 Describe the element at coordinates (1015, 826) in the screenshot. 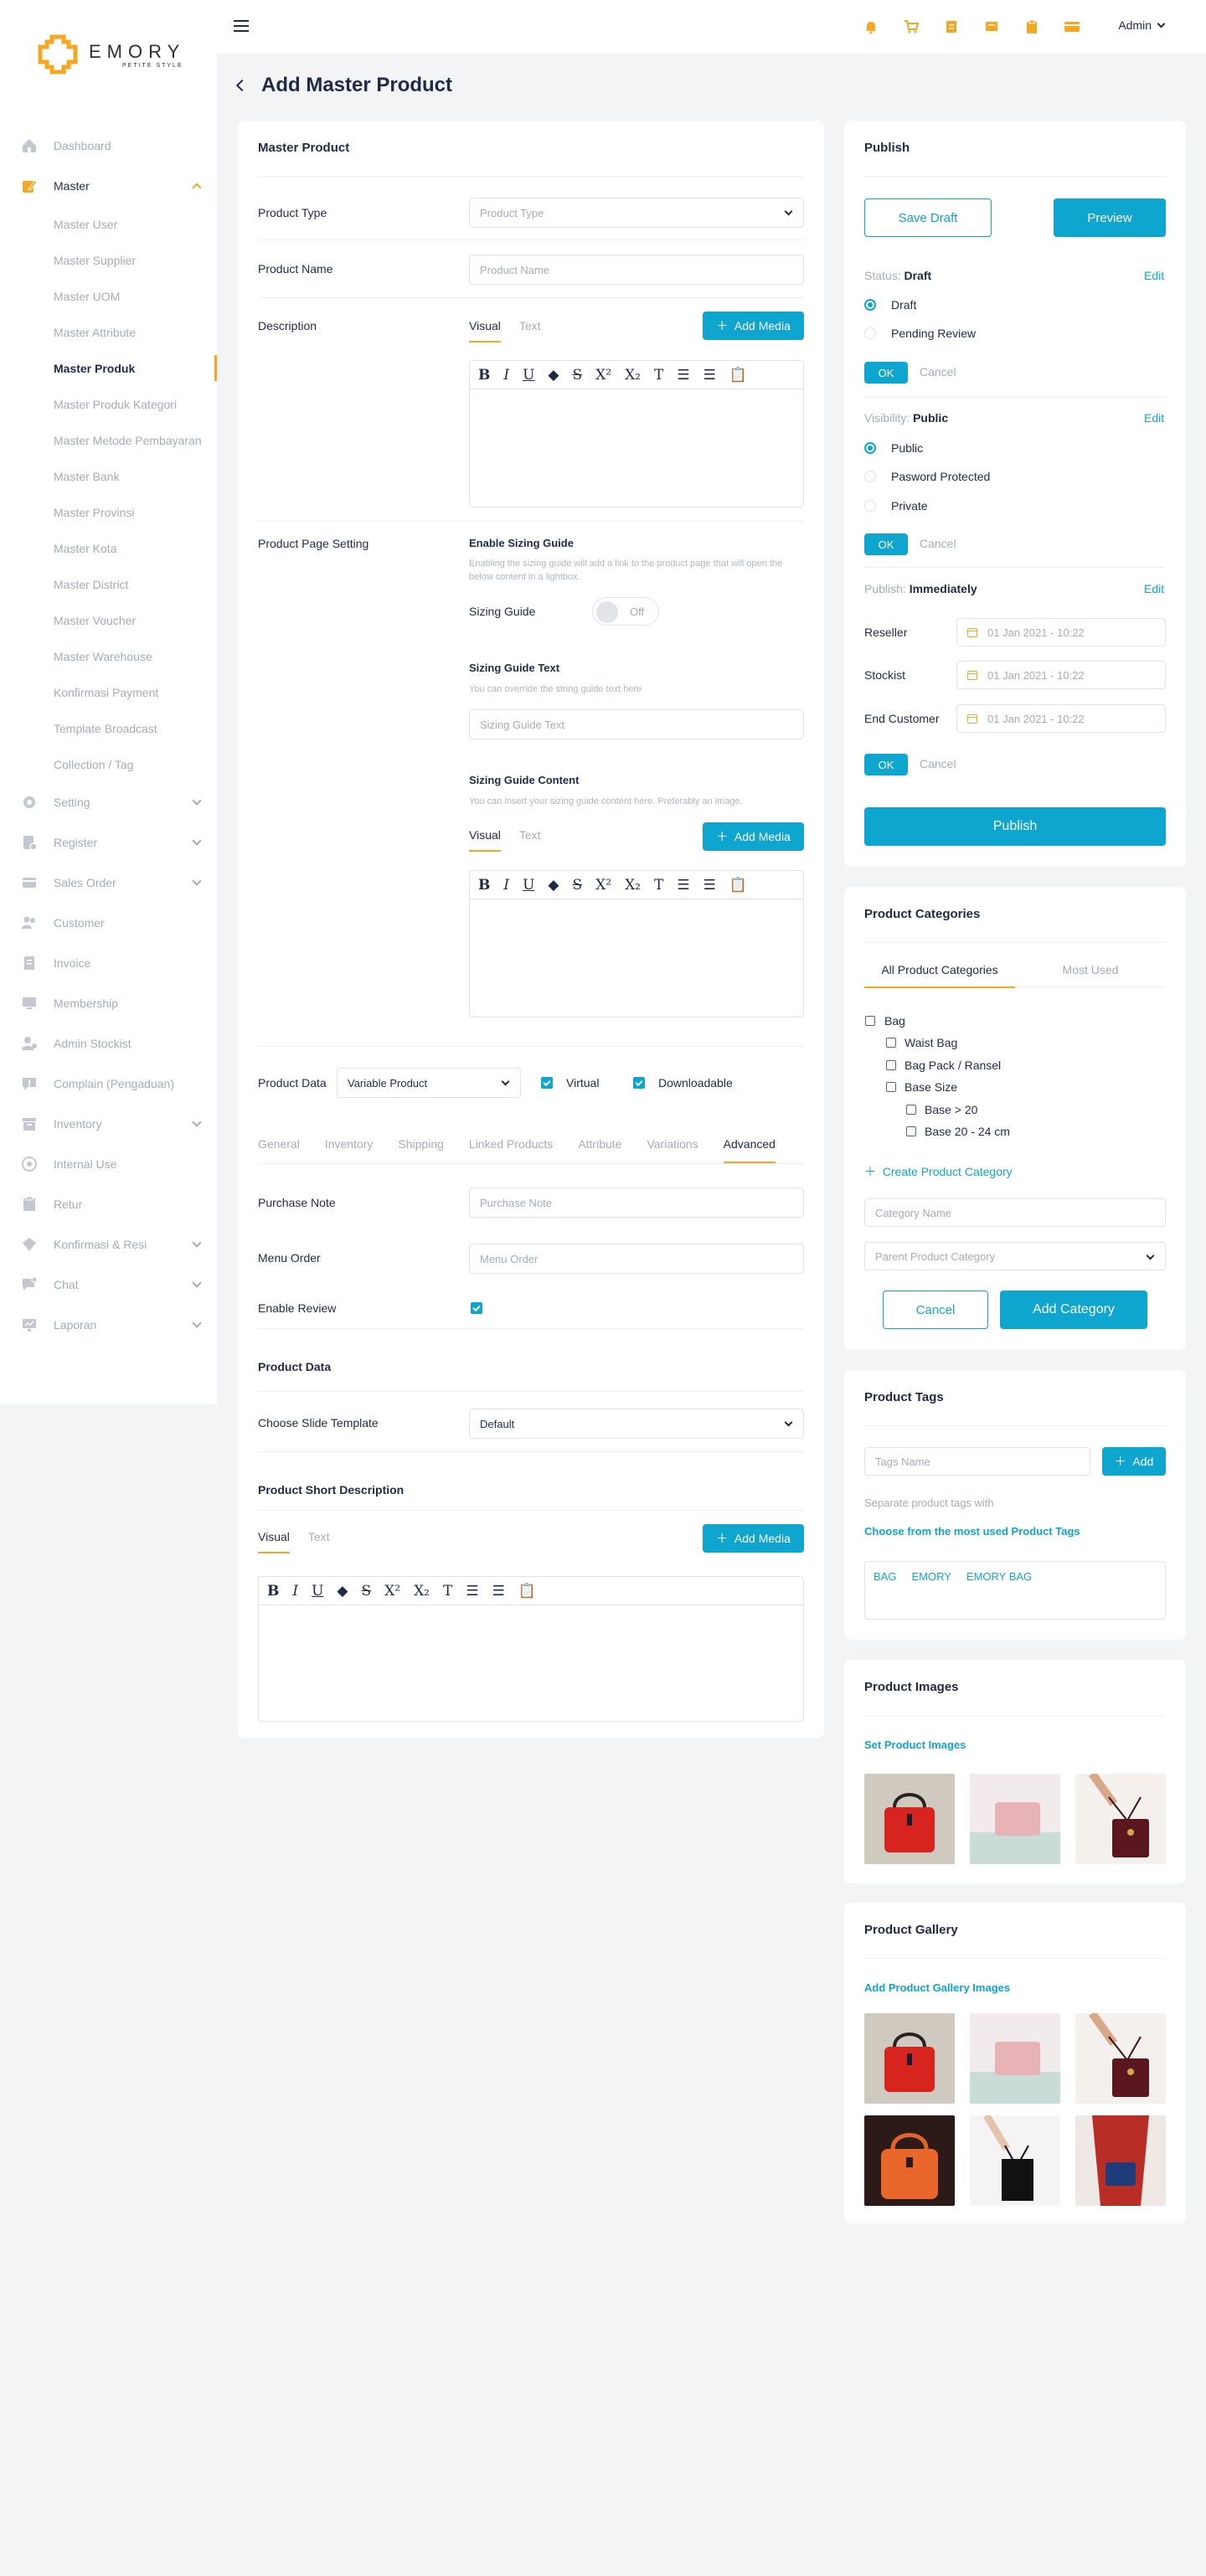

I see `publish-button: Publish` at that location.